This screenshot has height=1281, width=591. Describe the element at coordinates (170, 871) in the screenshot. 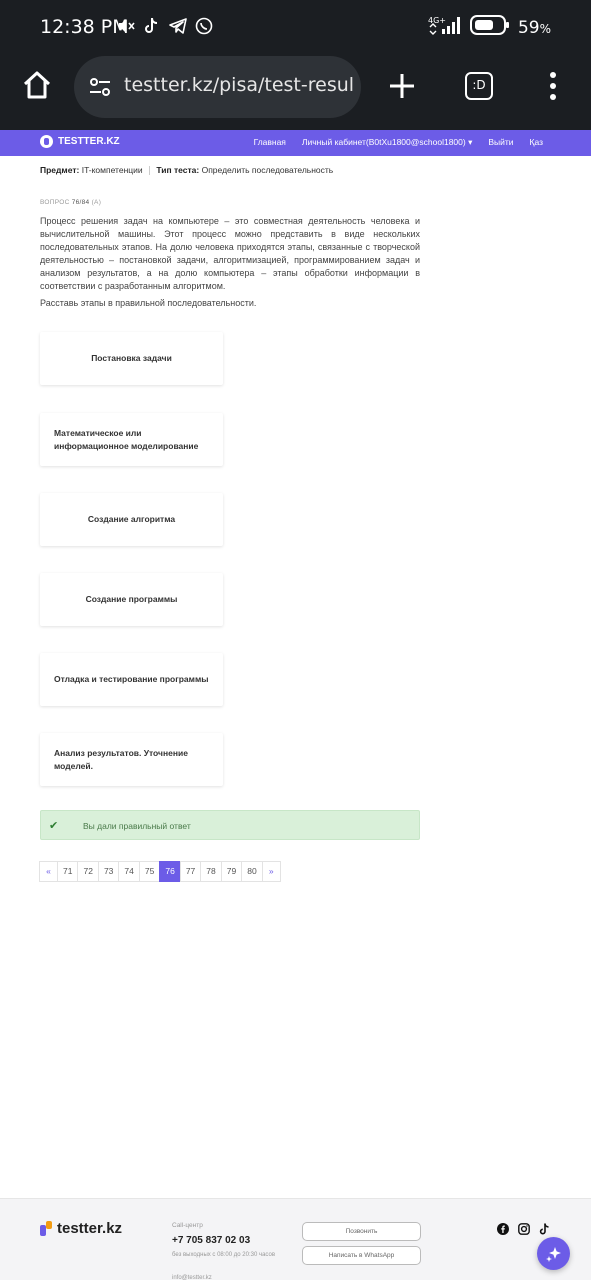

I see `pagination-page-active: 76` at that location.